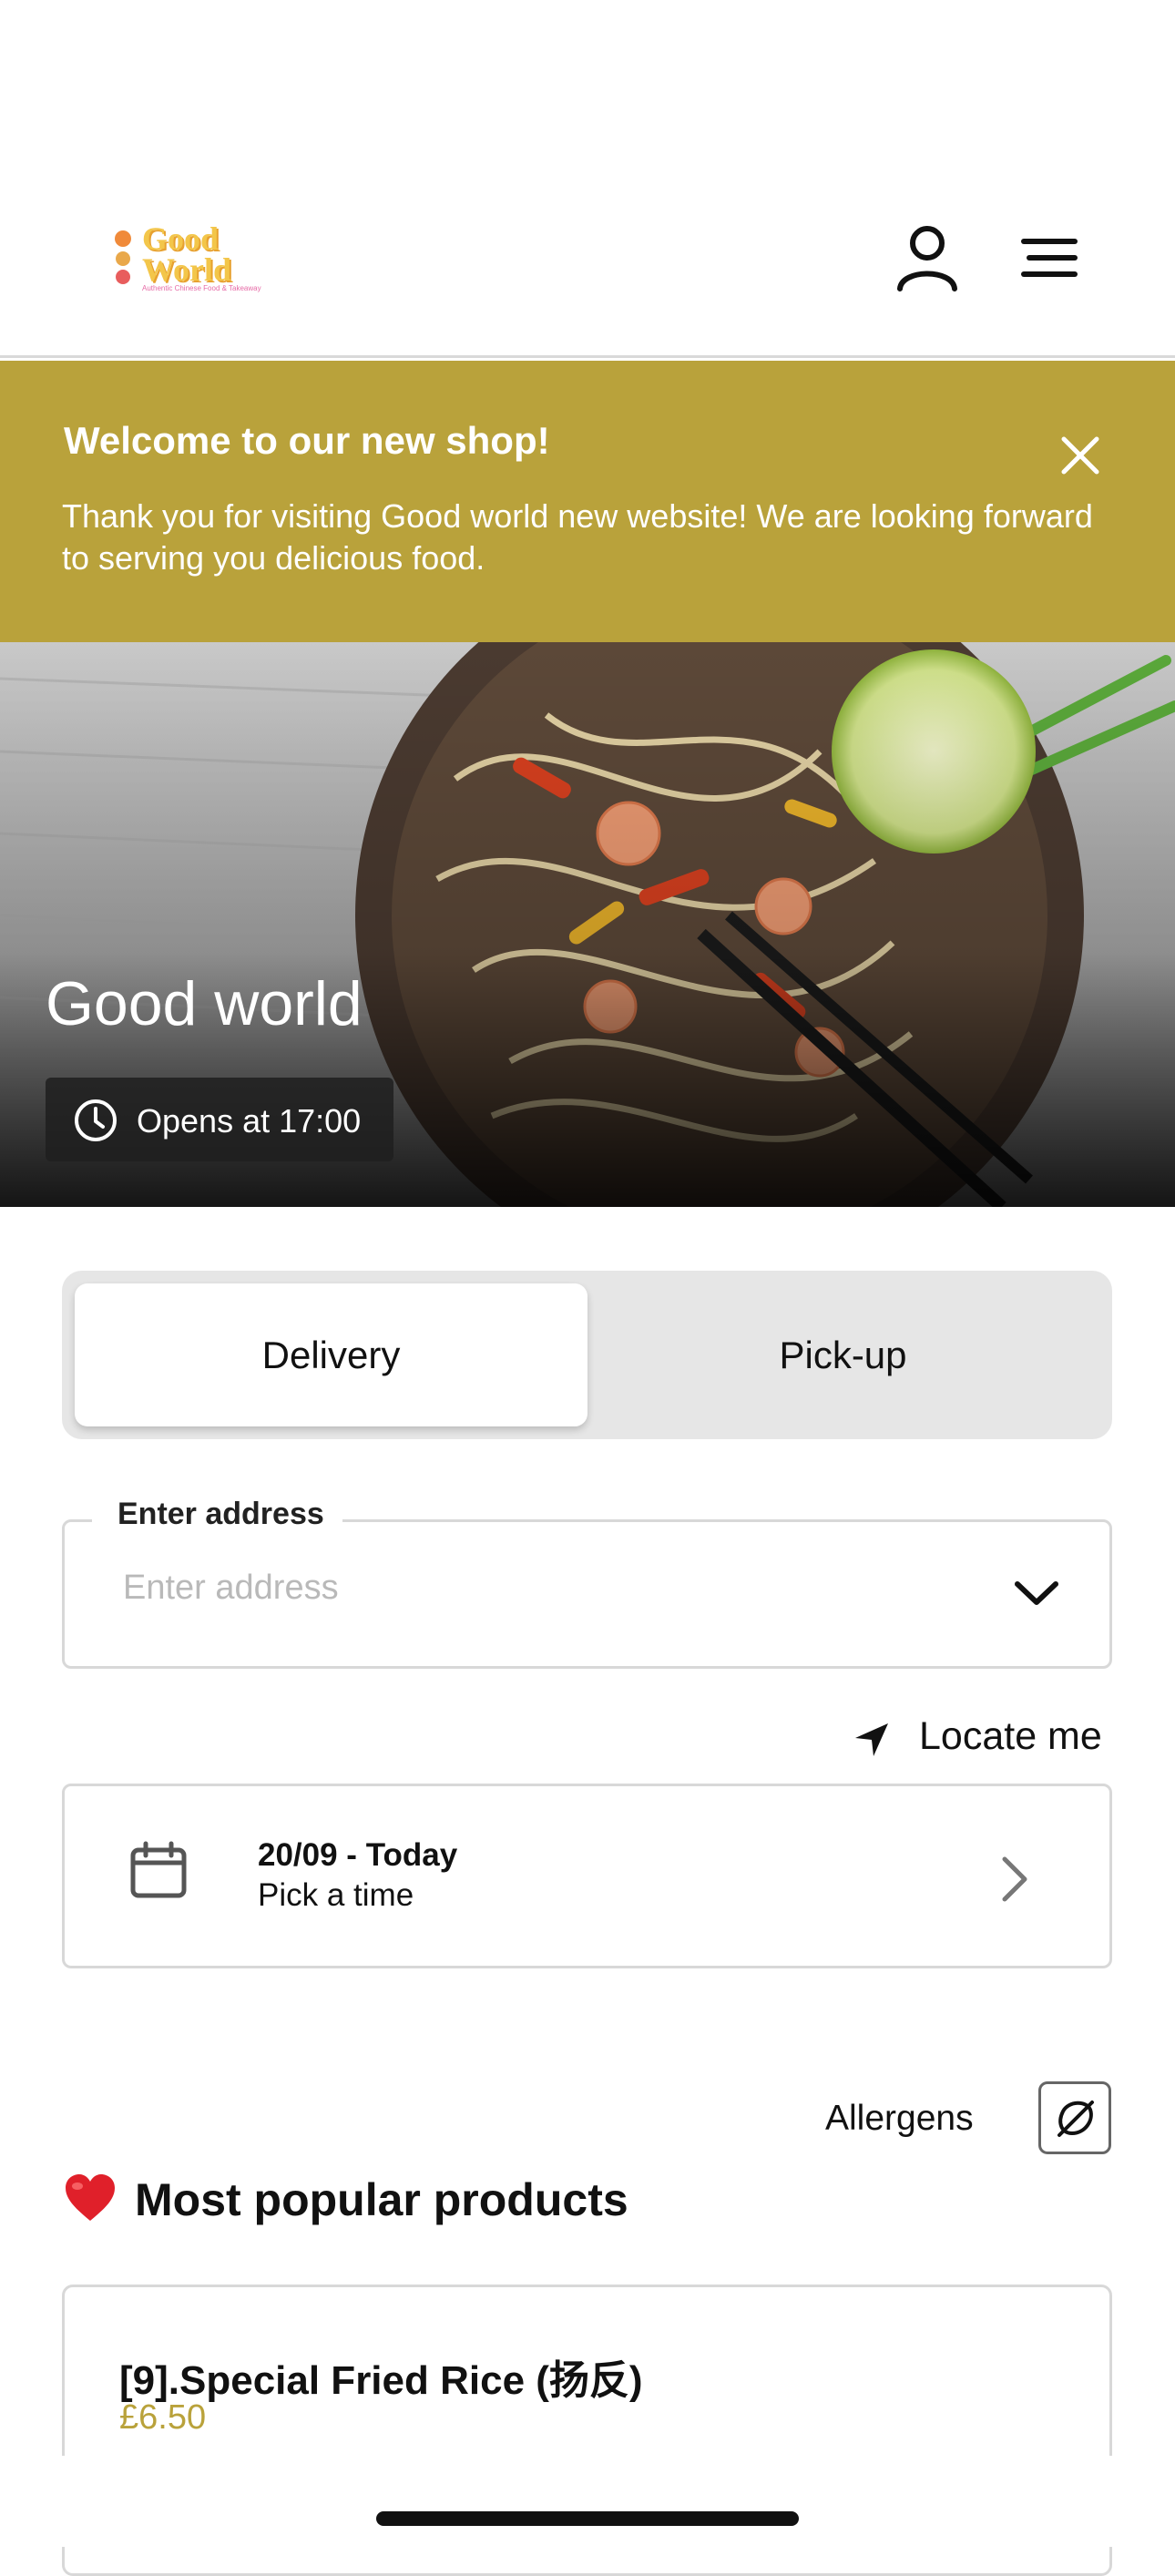  I want to click on opening-hours-text: Opens at 17:00, so click(250, 1121).